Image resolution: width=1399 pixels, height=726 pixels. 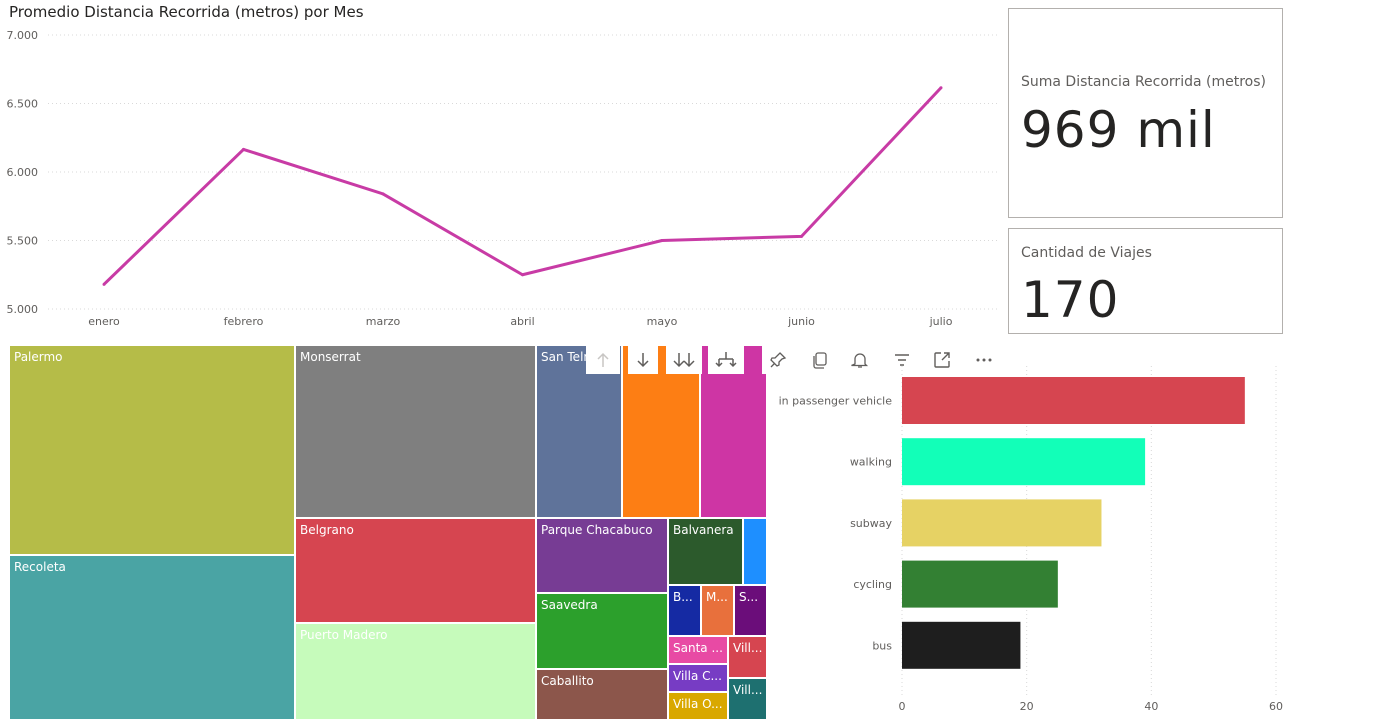 I want to click on treemap-tile-label: Balvanera, so click(x=703, y=530).